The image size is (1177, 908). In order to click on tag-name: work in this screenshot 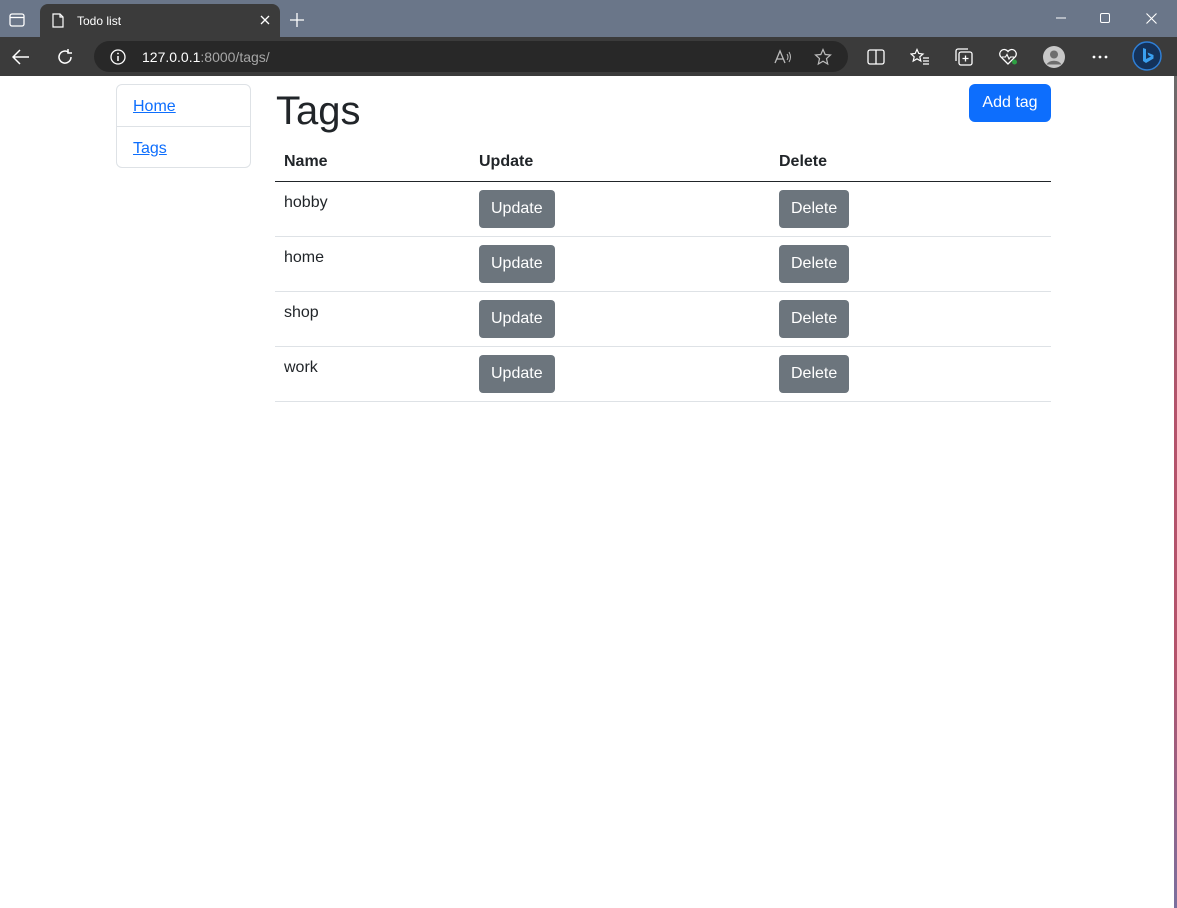, I will do `click(372, 374)`.